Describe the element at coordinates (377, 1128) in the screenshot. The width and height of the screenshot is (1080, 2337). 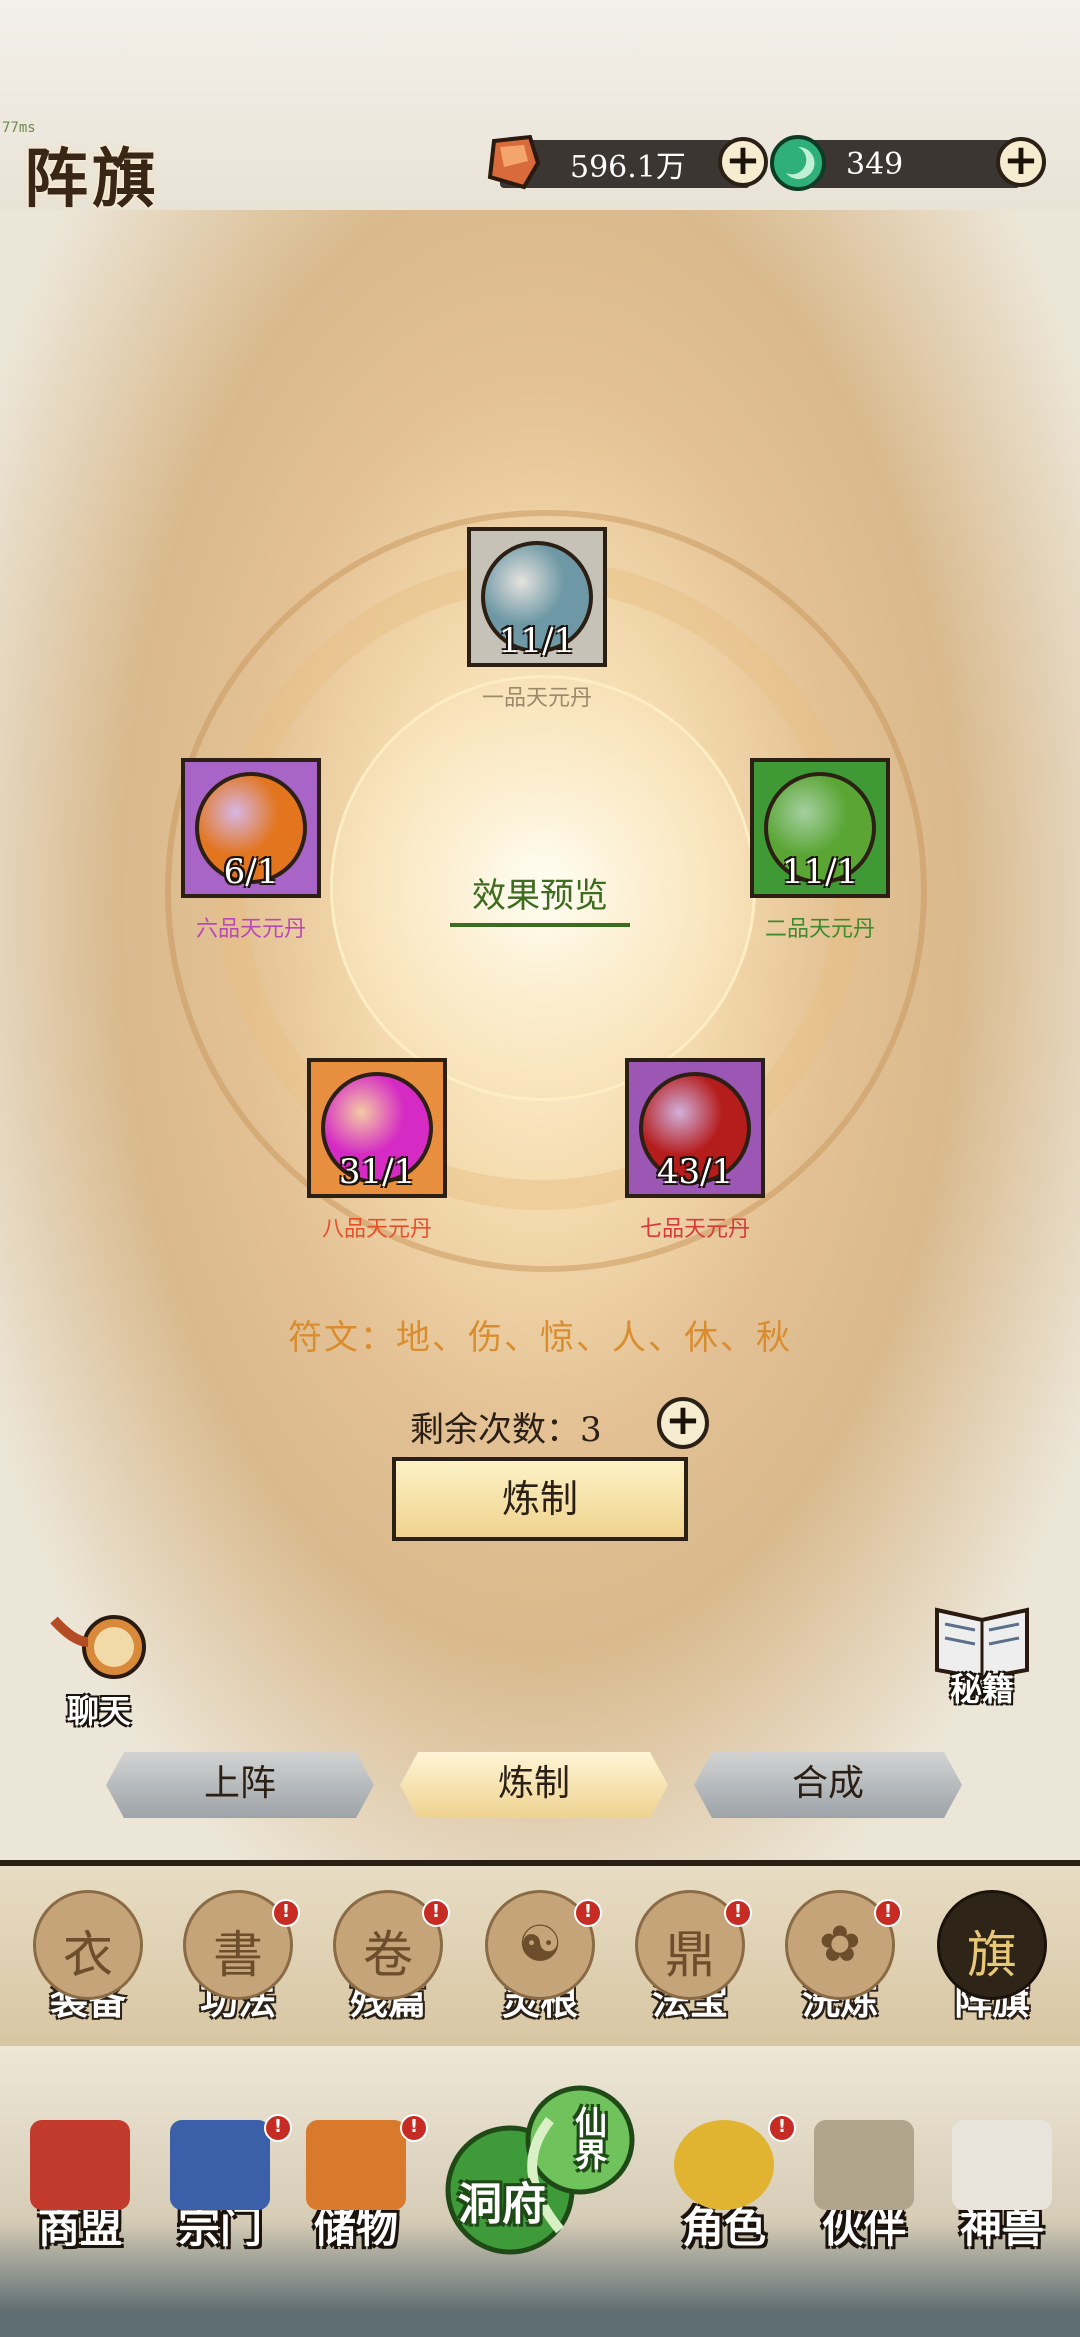
I see `formation-slot-4: 31/1` at that location.